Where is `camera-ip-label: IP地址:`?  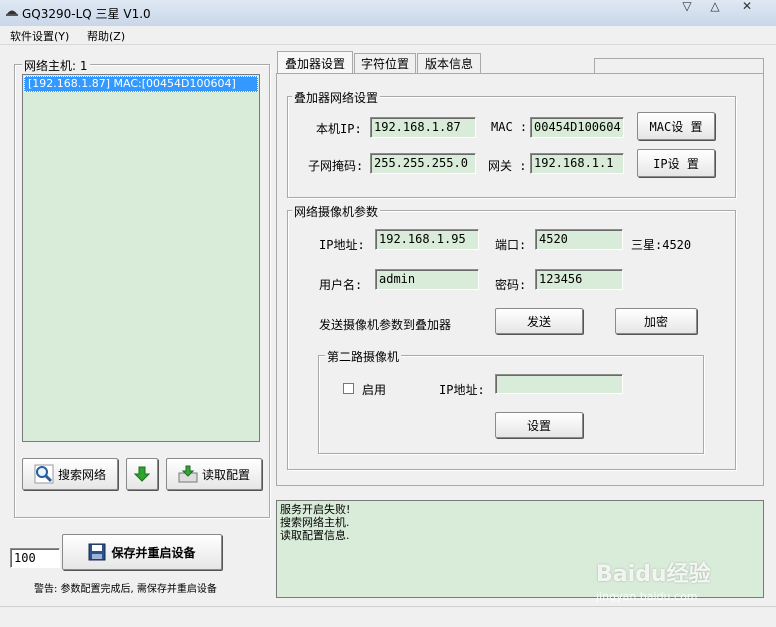 camera-ip-label: IP地址: is located at coordinates (342, 245).